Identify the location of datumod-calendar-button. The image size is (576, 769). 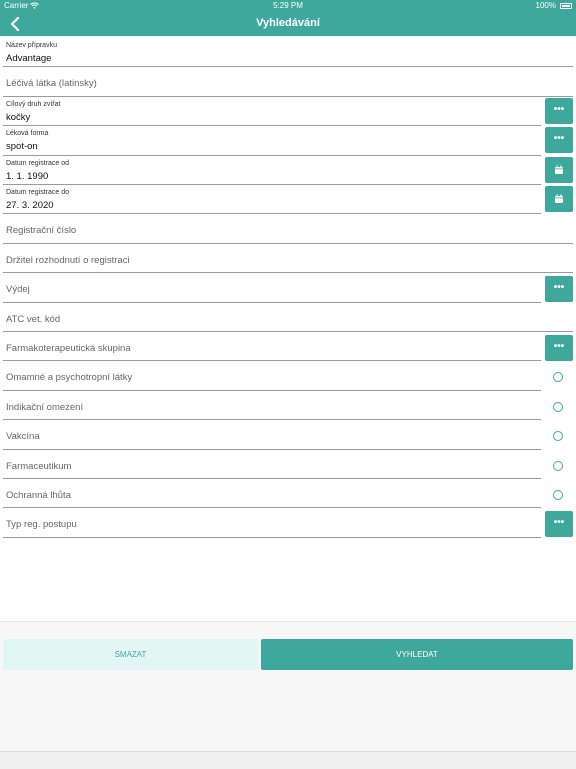
(559, 169).